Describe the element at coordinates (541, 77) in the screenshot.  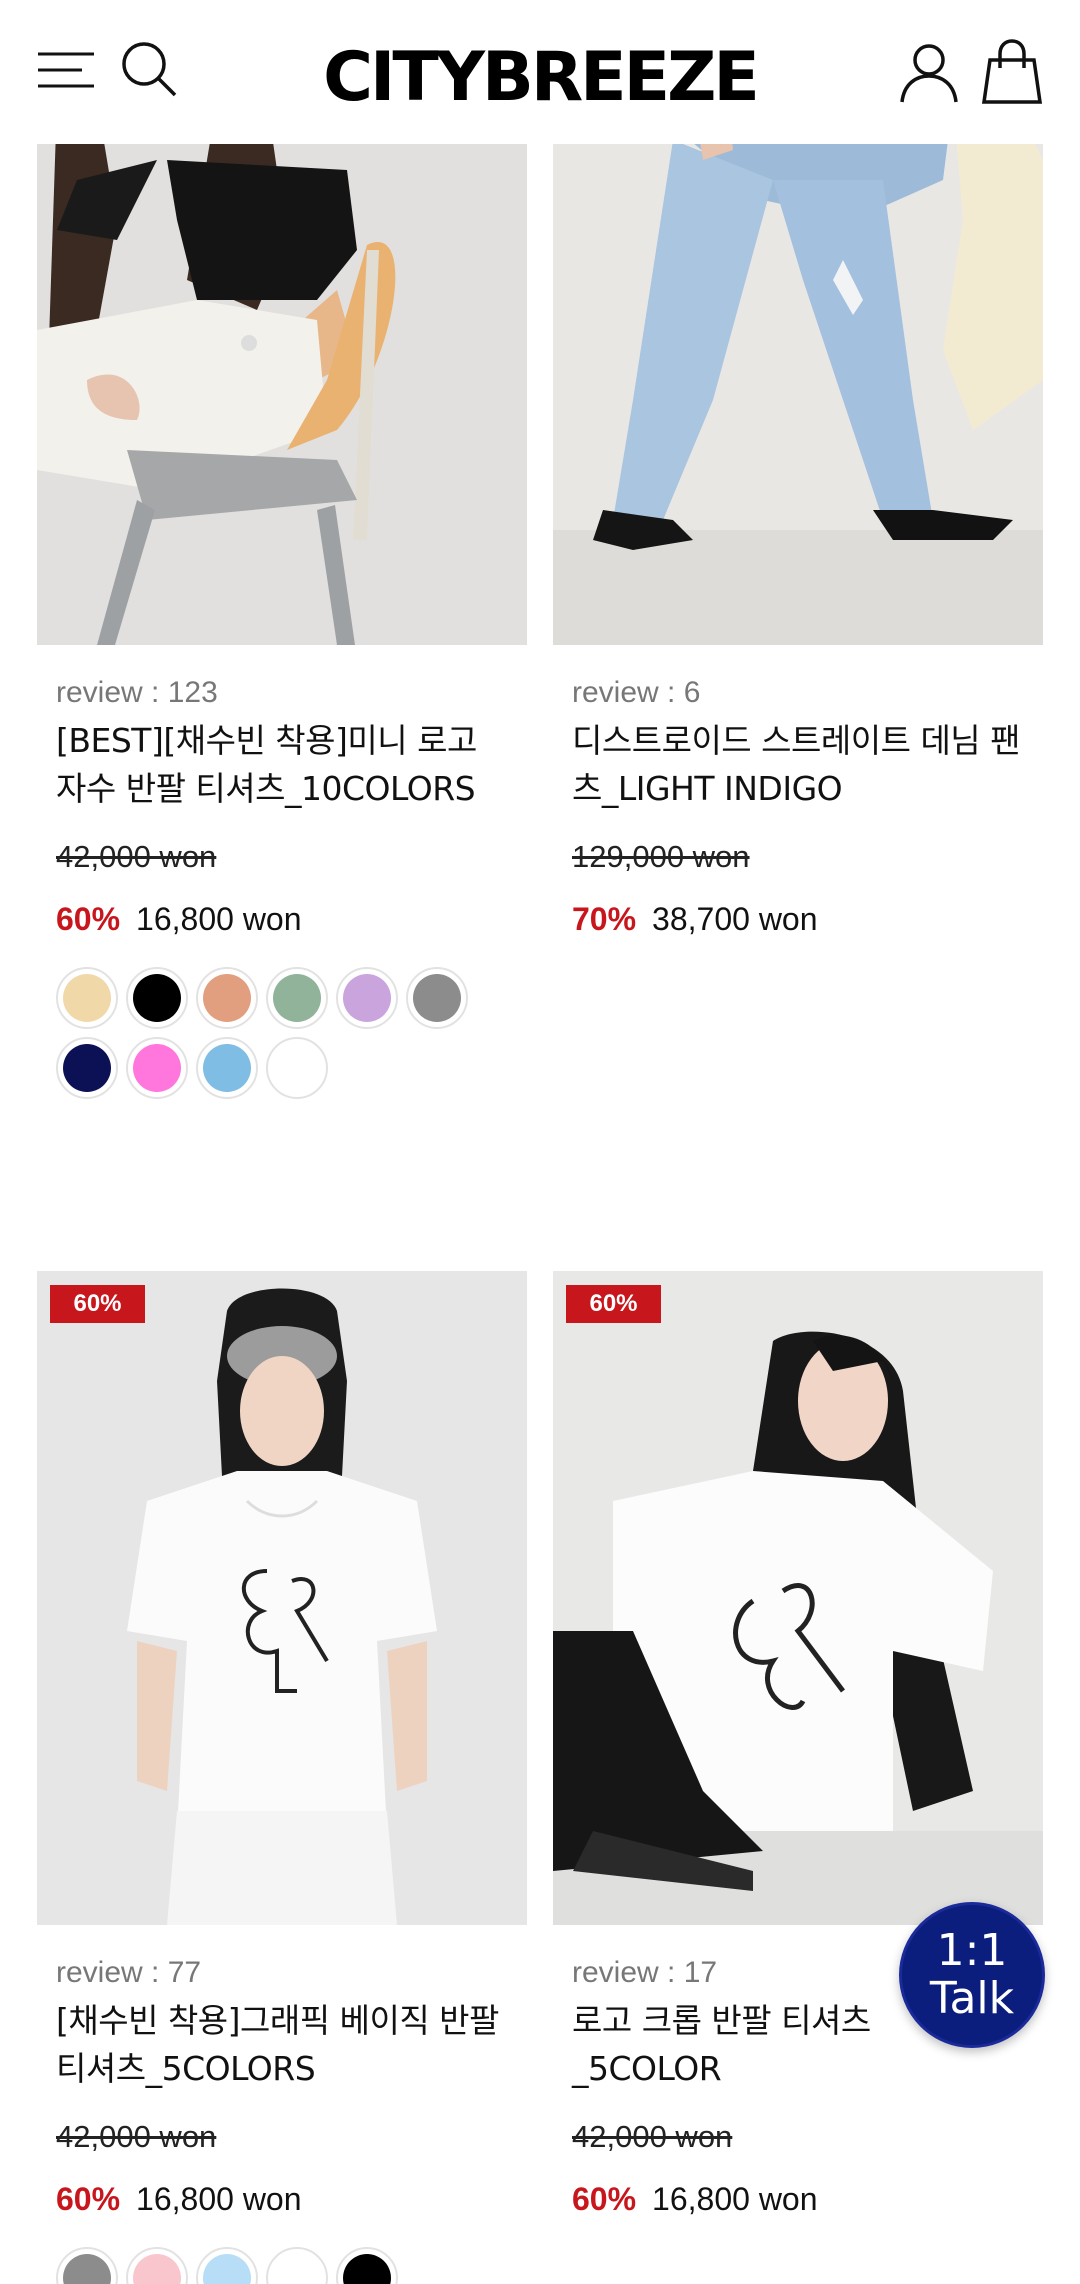
I see `logo-text: CITYBREEZE` at that location.